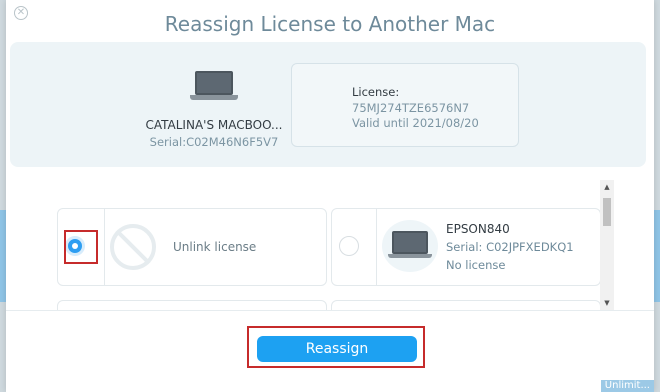 This screenshot has height=392, width=660. Describe the element at coordinates (478, 229) in the screenshot. I see `device-name: EPSON840` at that location.